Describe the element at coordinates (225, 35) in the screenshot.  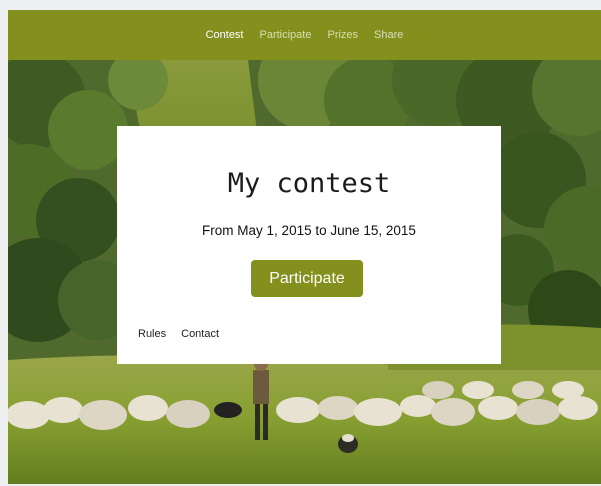
I see `nav-item-contest: Contest` at that location.